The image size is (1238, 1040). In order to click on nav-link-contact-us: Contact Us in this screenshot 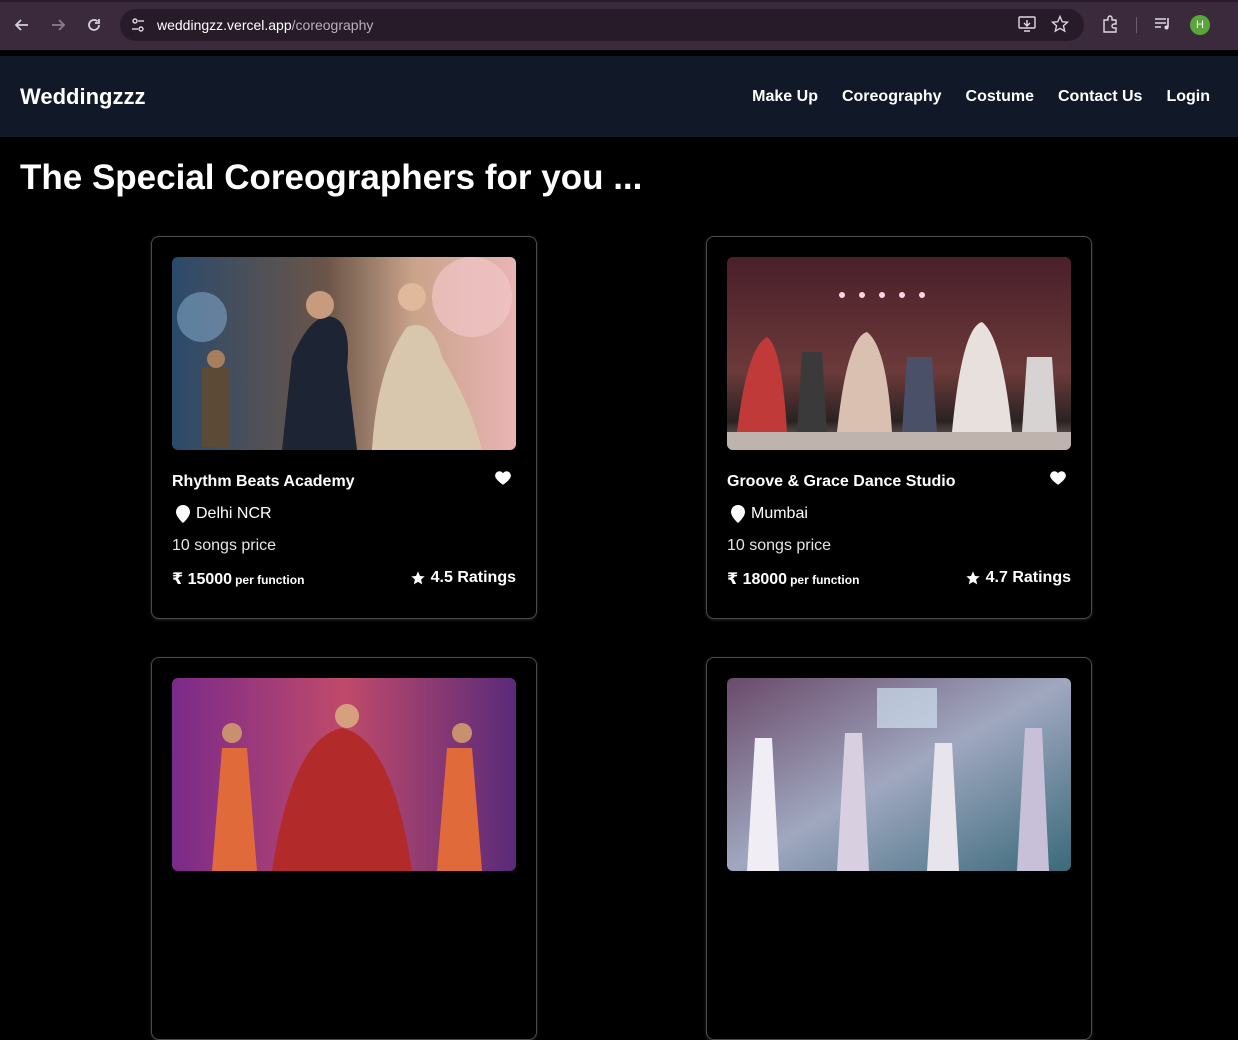, I will do `click(1100, 97)`.